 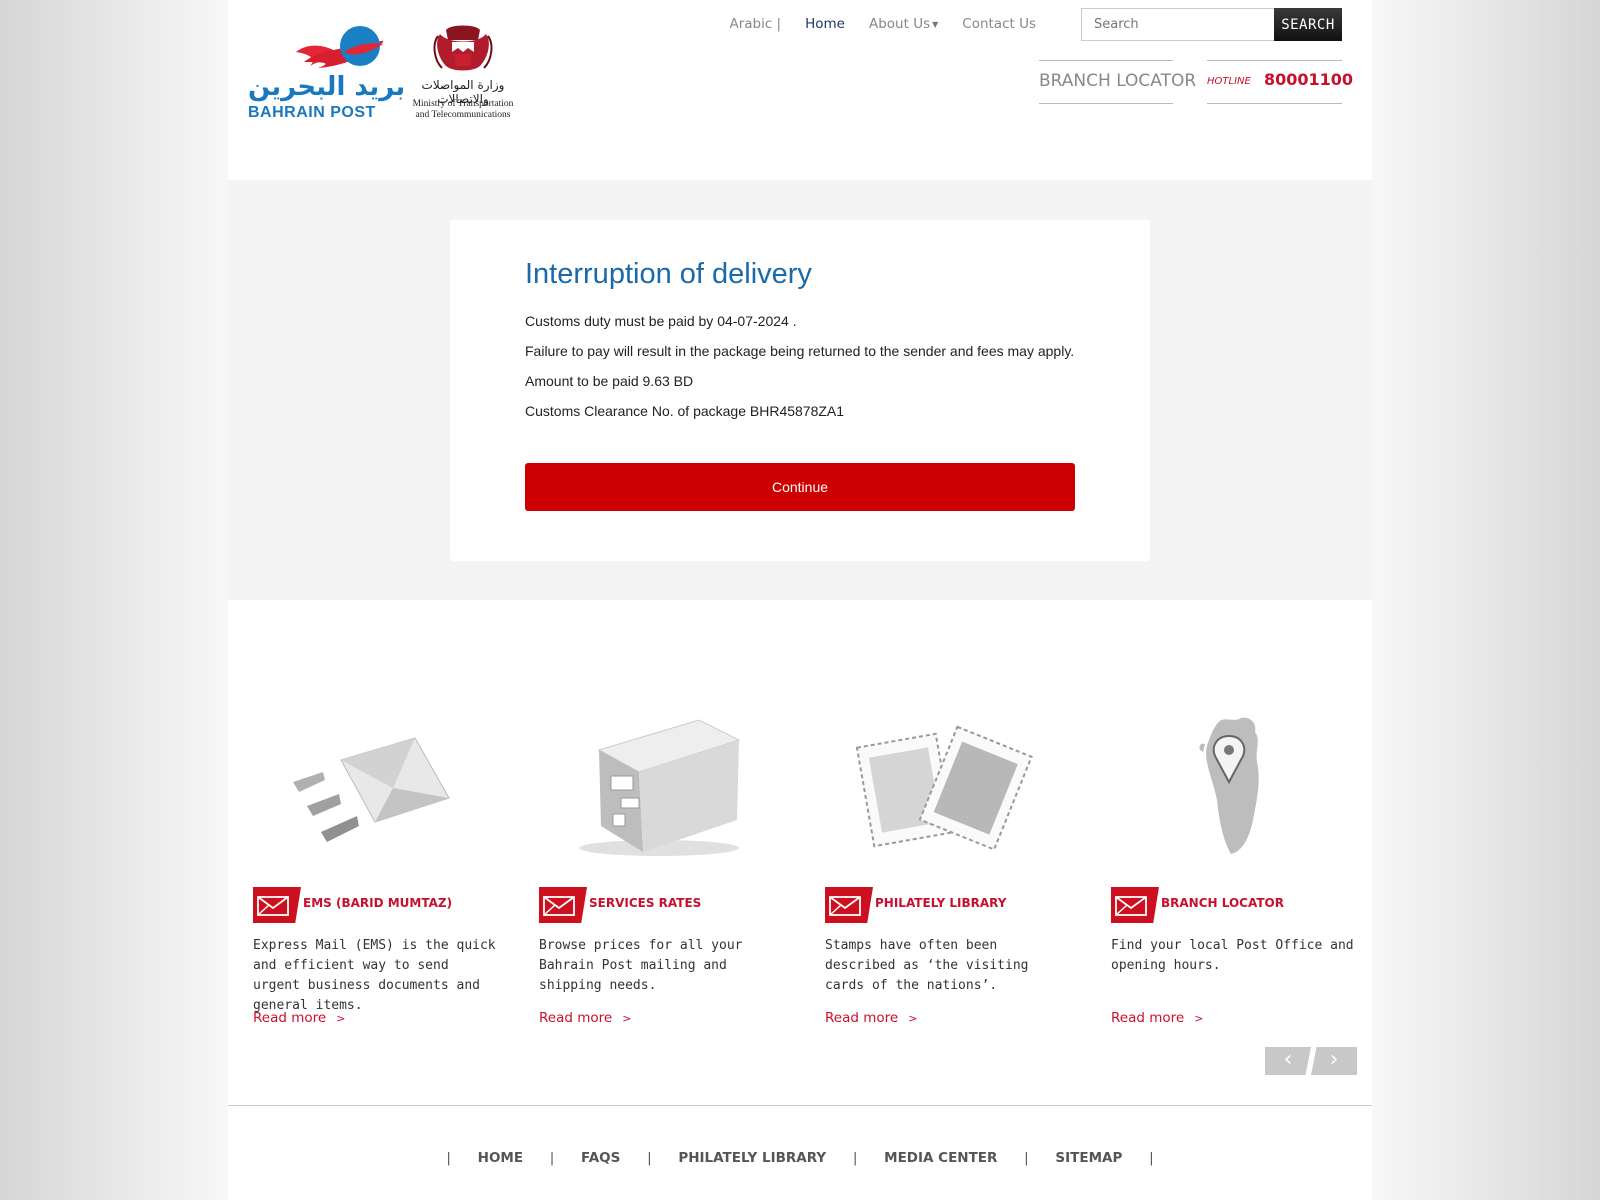 I want to click on hotline-label: HOTLINE, so click(x=1229, y=81).